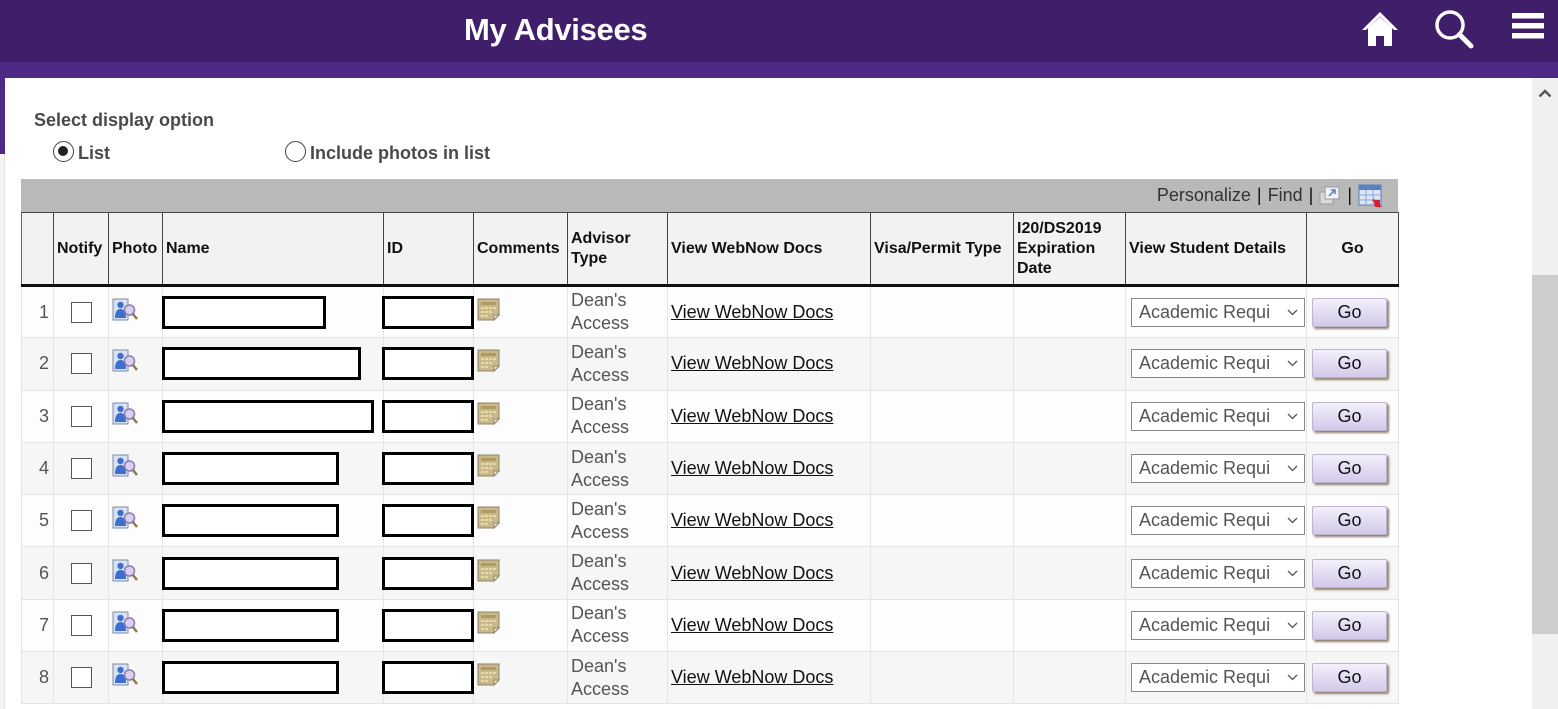  Describe the element at coordinates (295, 151) in the screenshot. I see `radio-include-photos` at that location.